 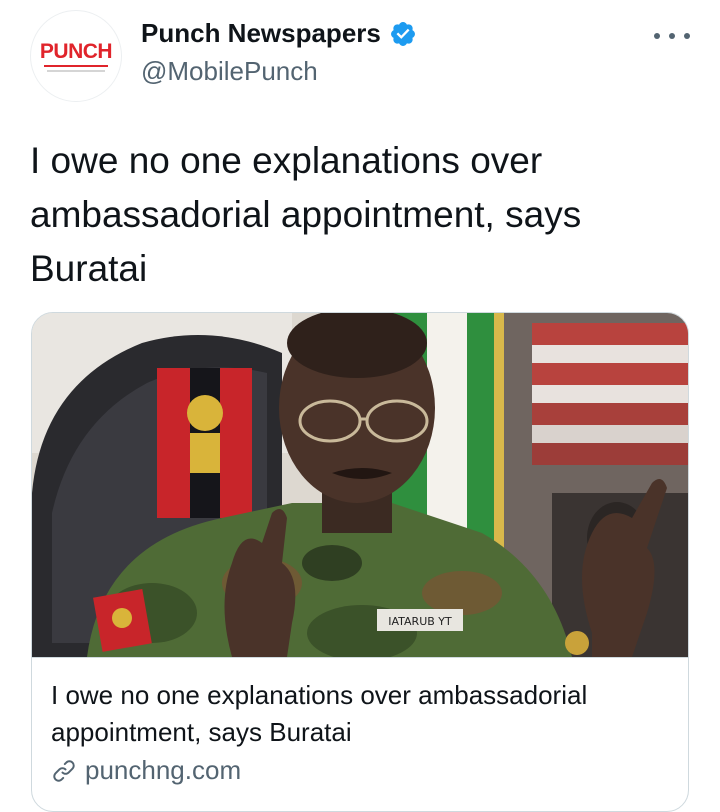 I want to click on author-handle: @MobilePunch, so click(x=229, y=71).